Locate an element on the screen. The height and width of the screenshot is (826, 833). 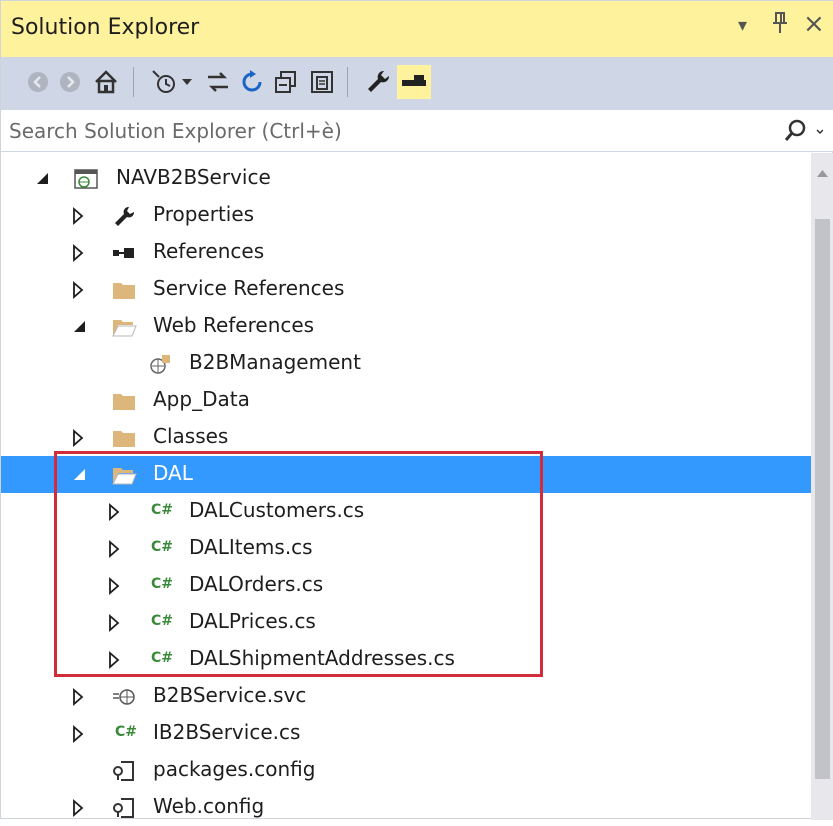
tree-item-project: NAVB2BService is located at coordinates (406, 178).